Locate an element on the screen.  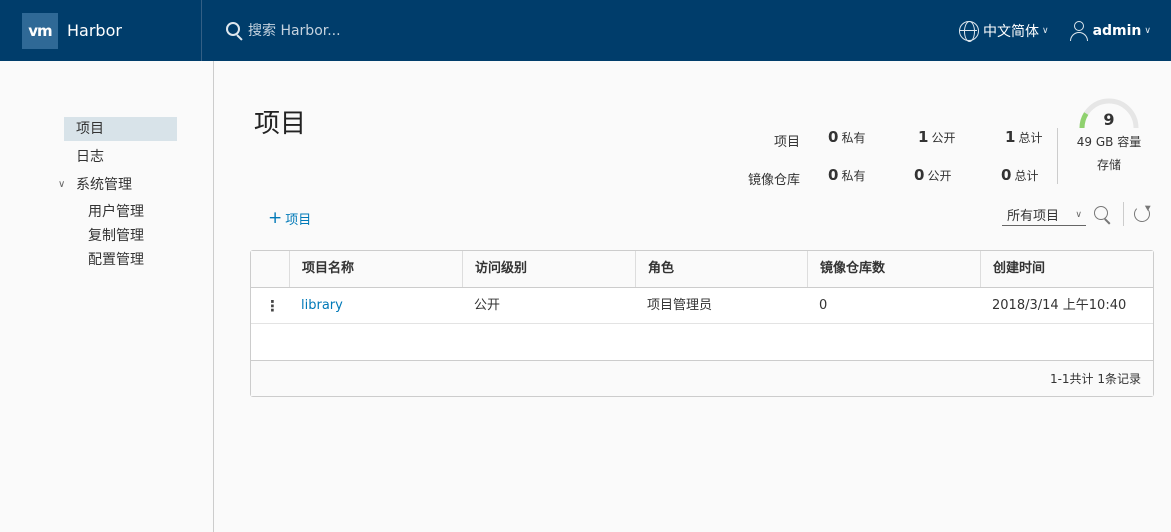
storage-capacity: 49 GB 容量 is located at coordinates (1109, 142).